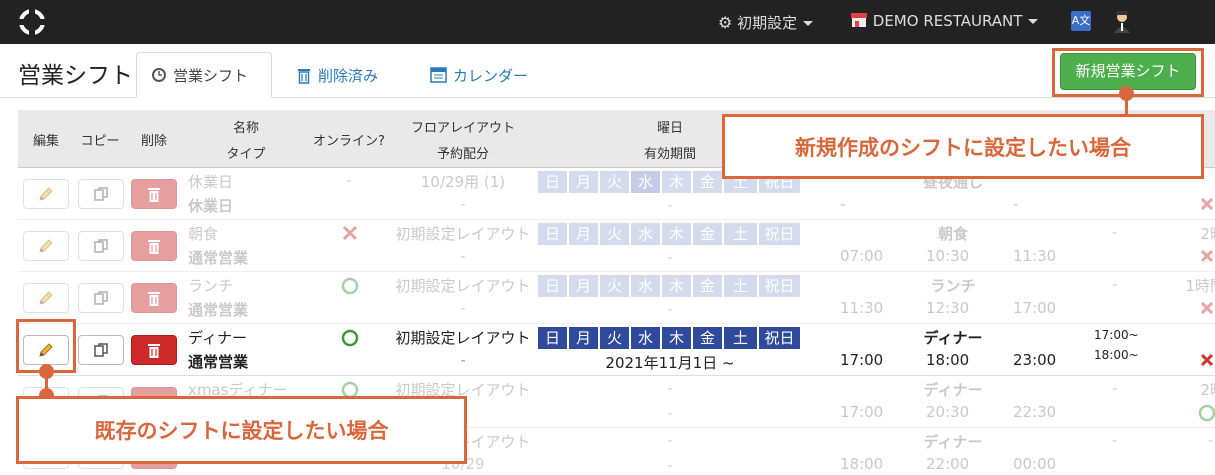  What do you see at coordinates (952, 234) in the screenshot?
I see `meal-label: 朝食` at bounding box center [952, 234].